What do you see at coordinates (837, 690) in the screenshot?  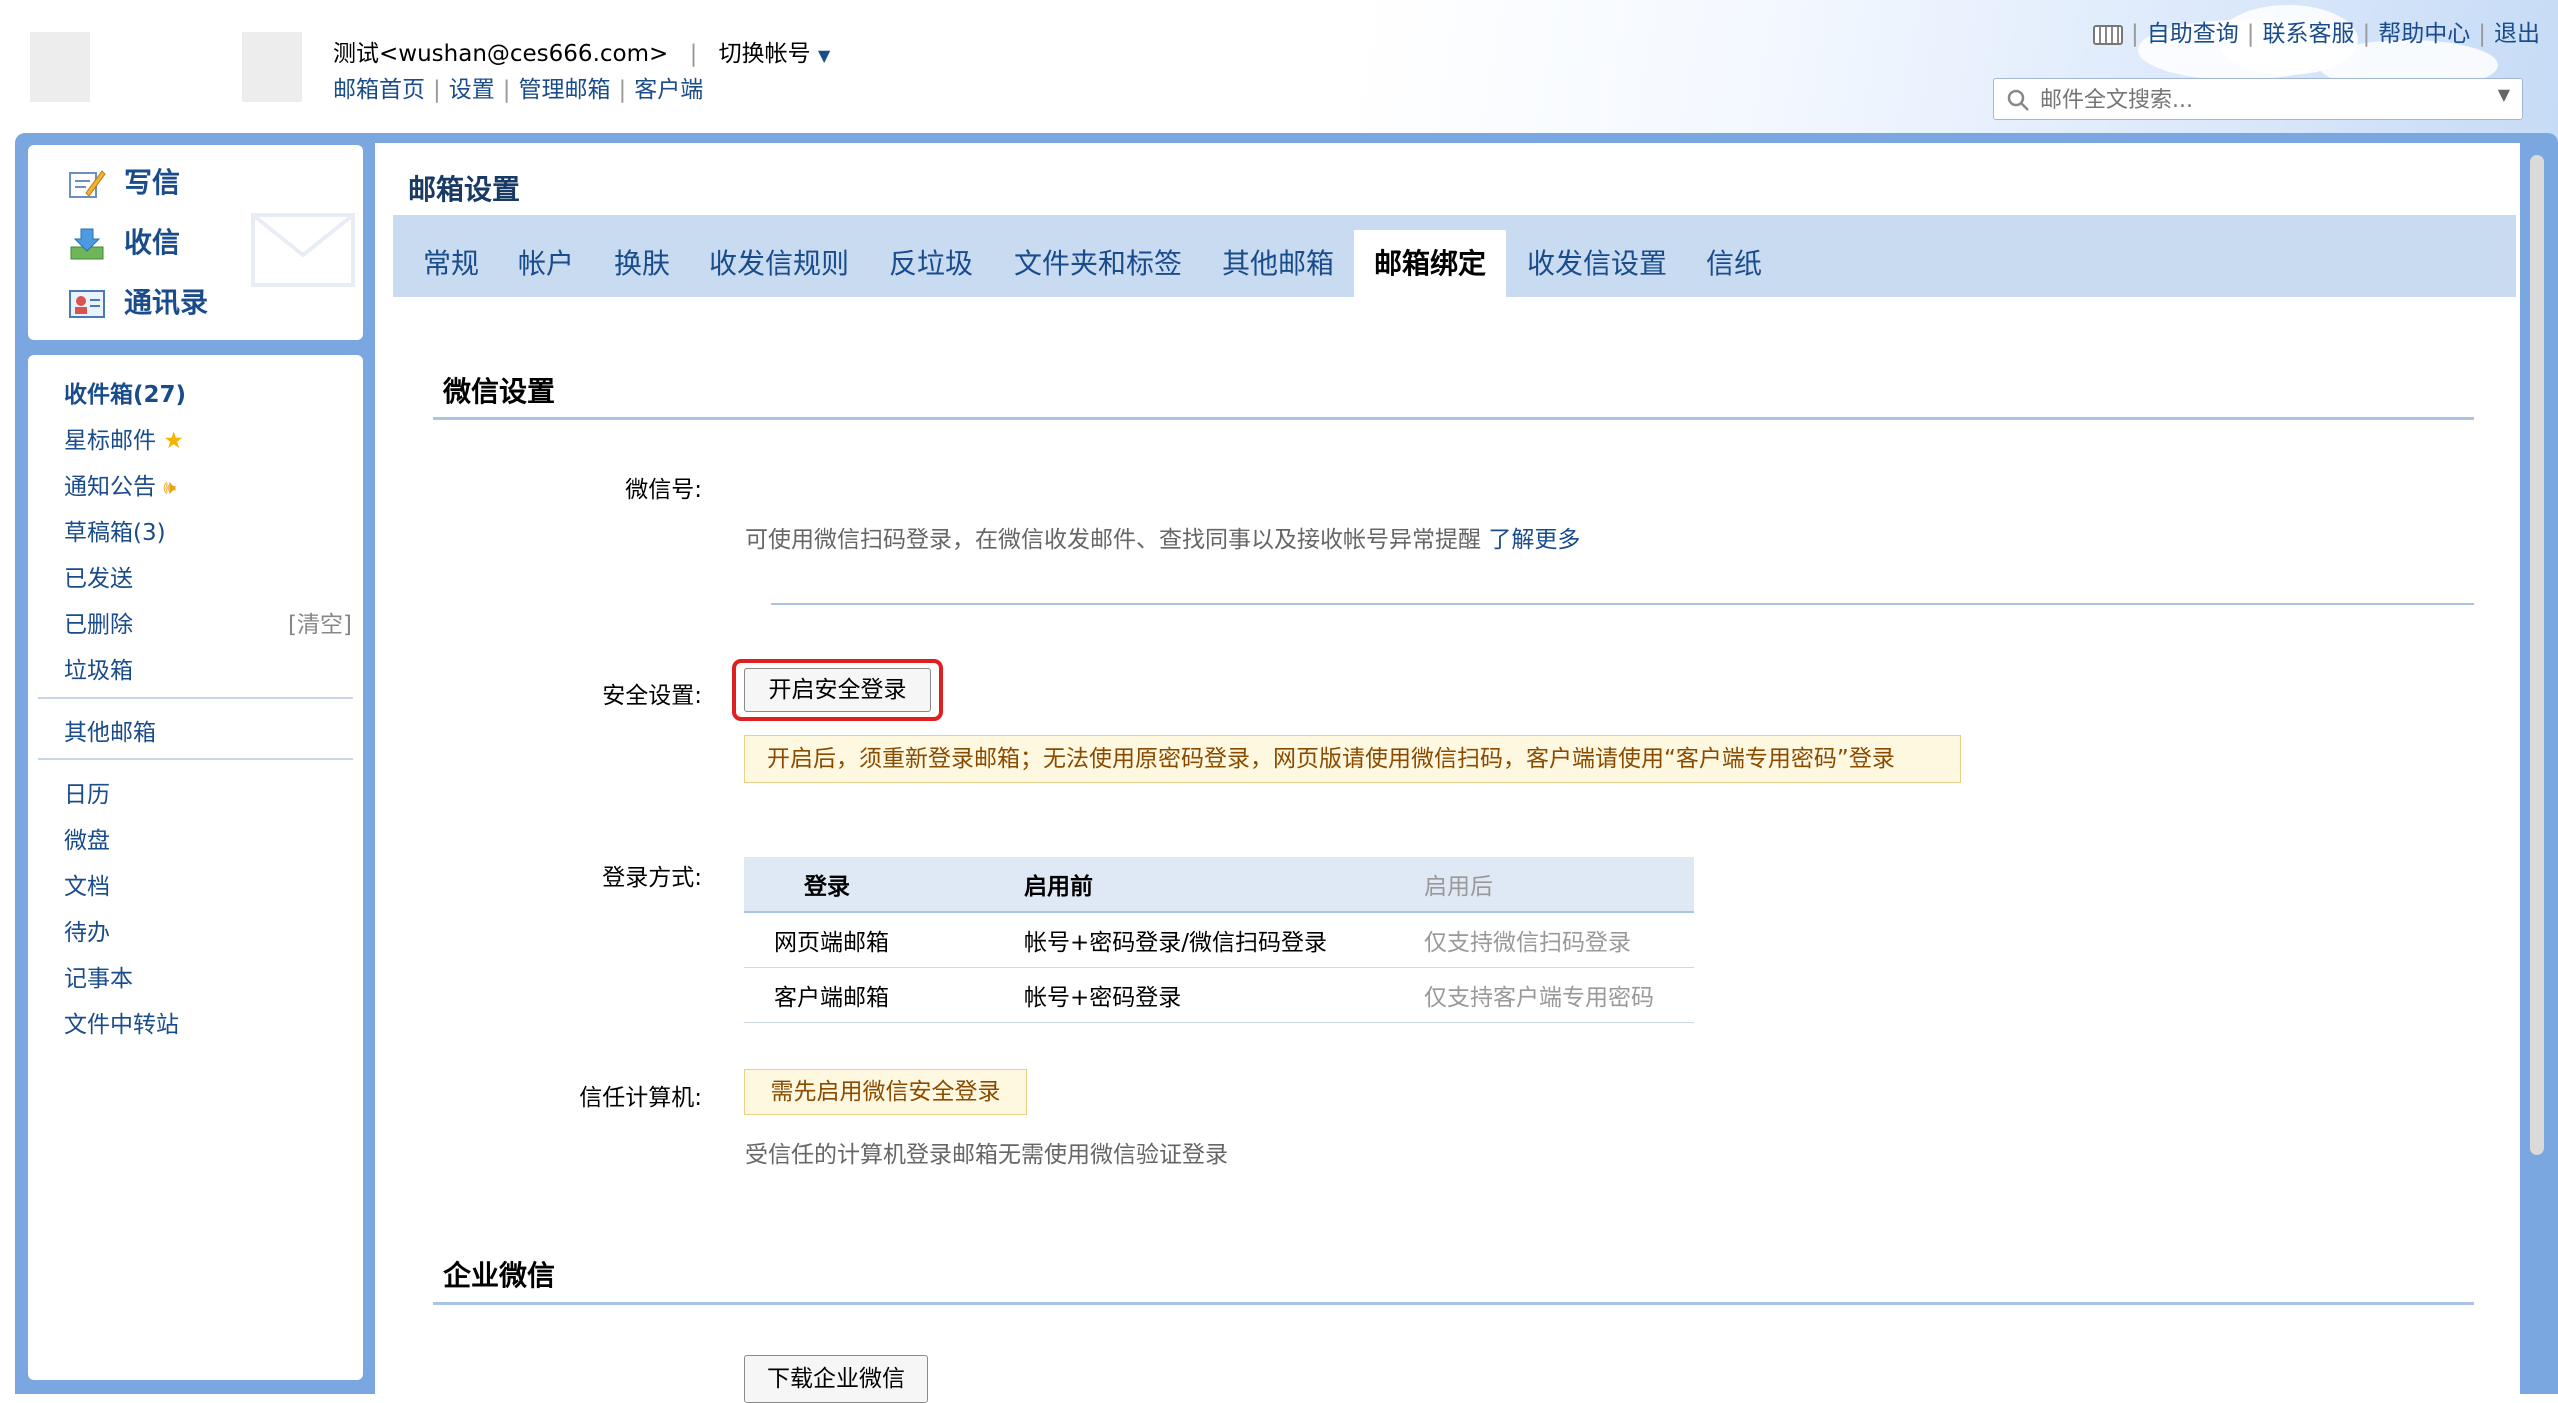 I see `enable-secure-login-button: 开启安全登录` at bounding box center [837, 690].